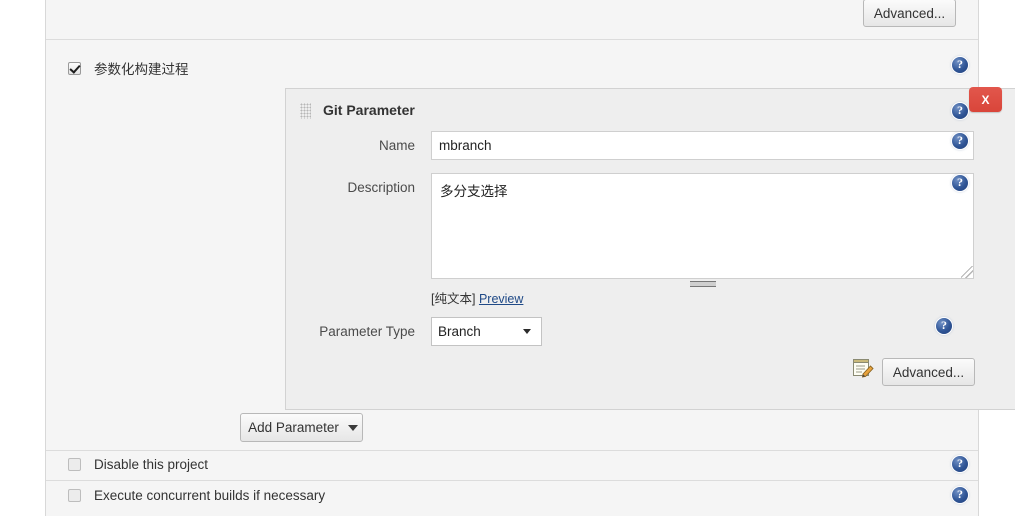  I want to click on add-parameter-label: Add Parameter, so click(293, 427).